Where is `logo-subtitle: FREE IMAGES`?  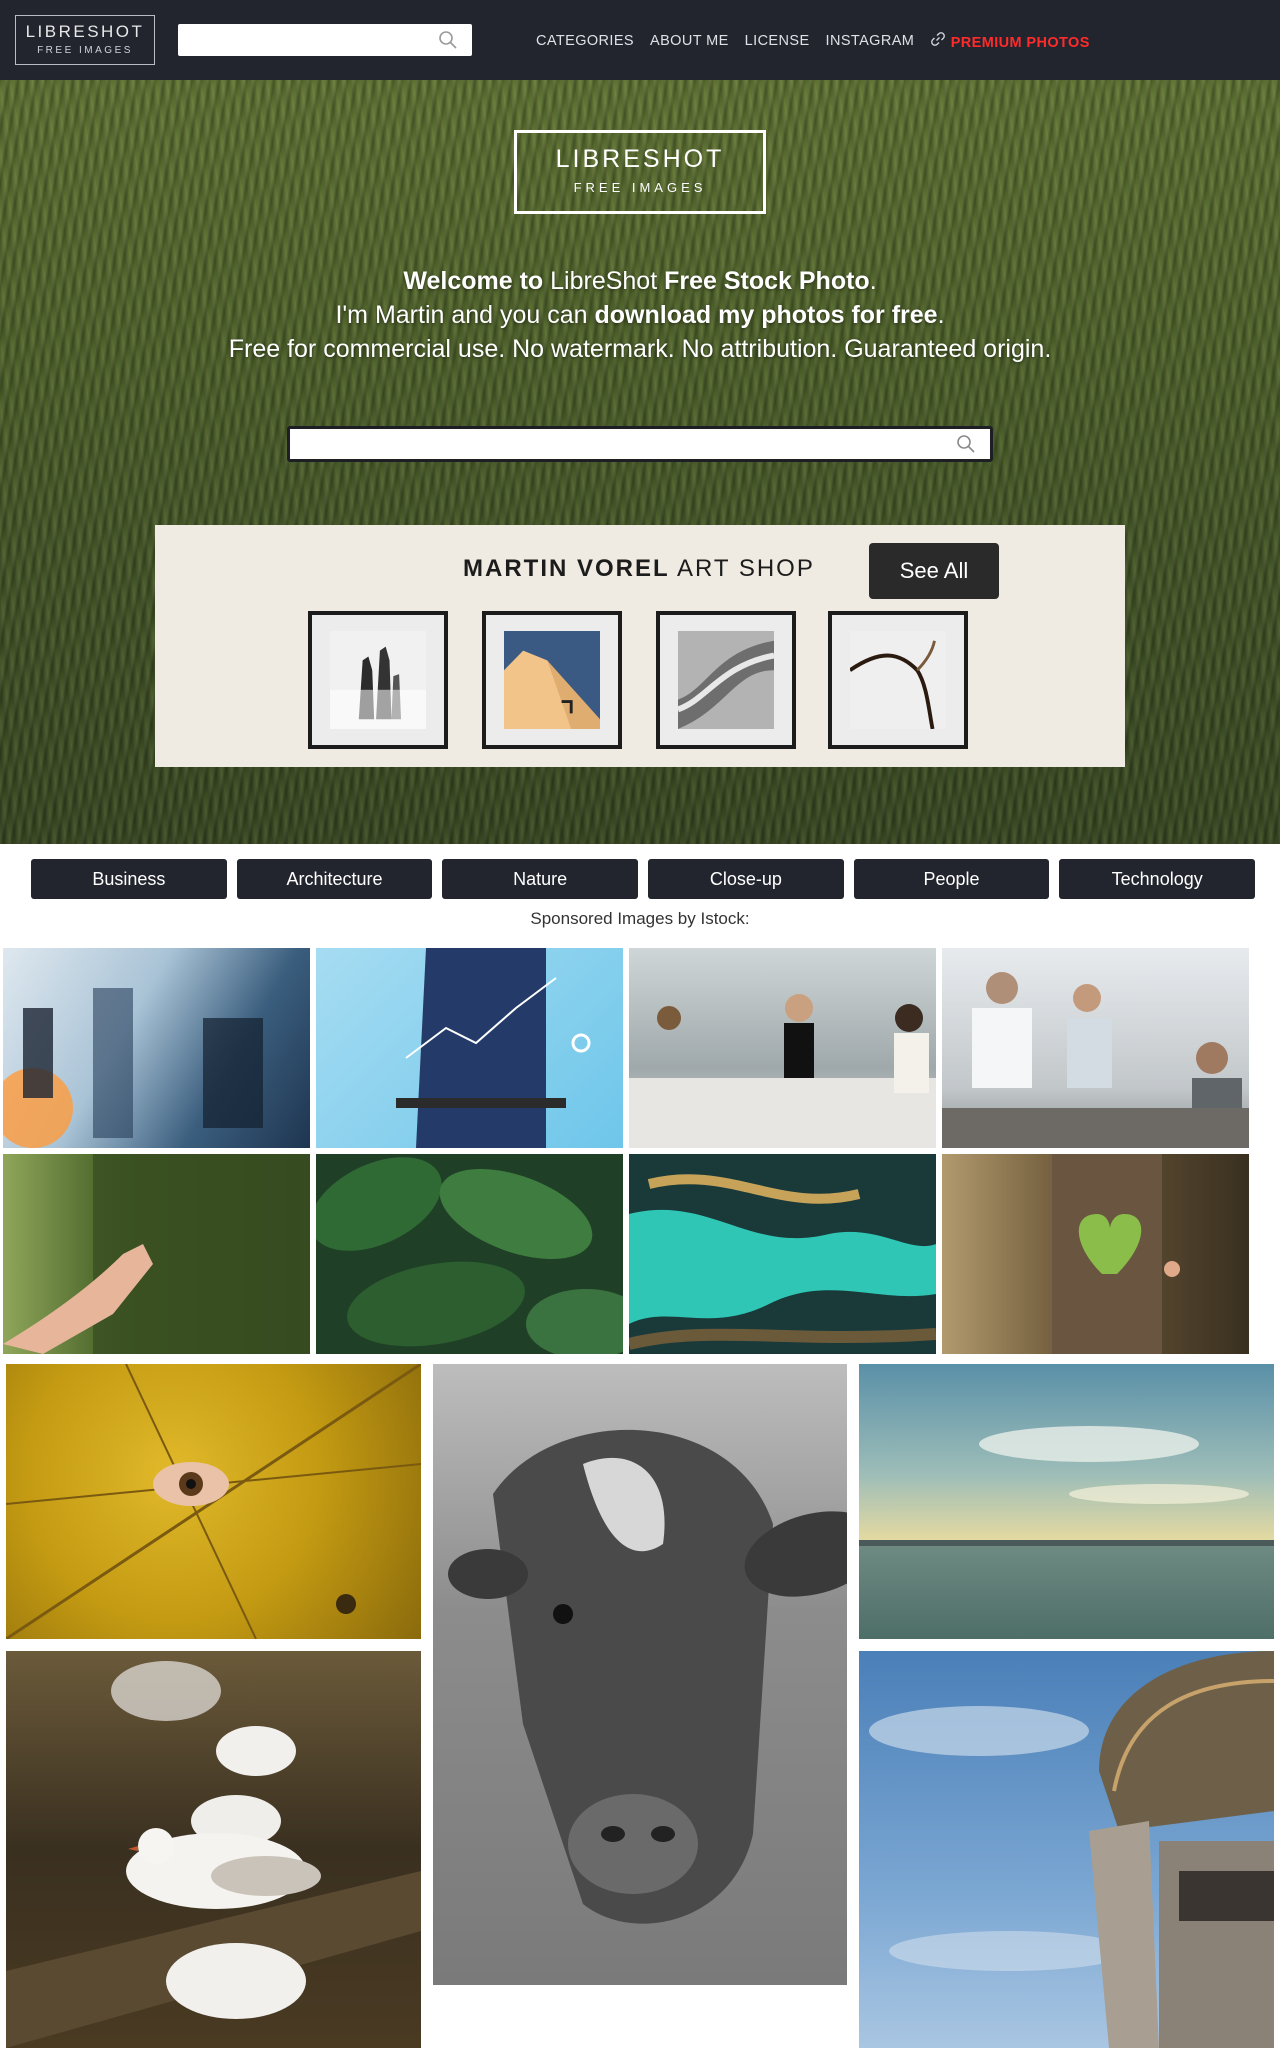 logo-subtitle: FREE IMAGES is located at coordinates (85, 50).